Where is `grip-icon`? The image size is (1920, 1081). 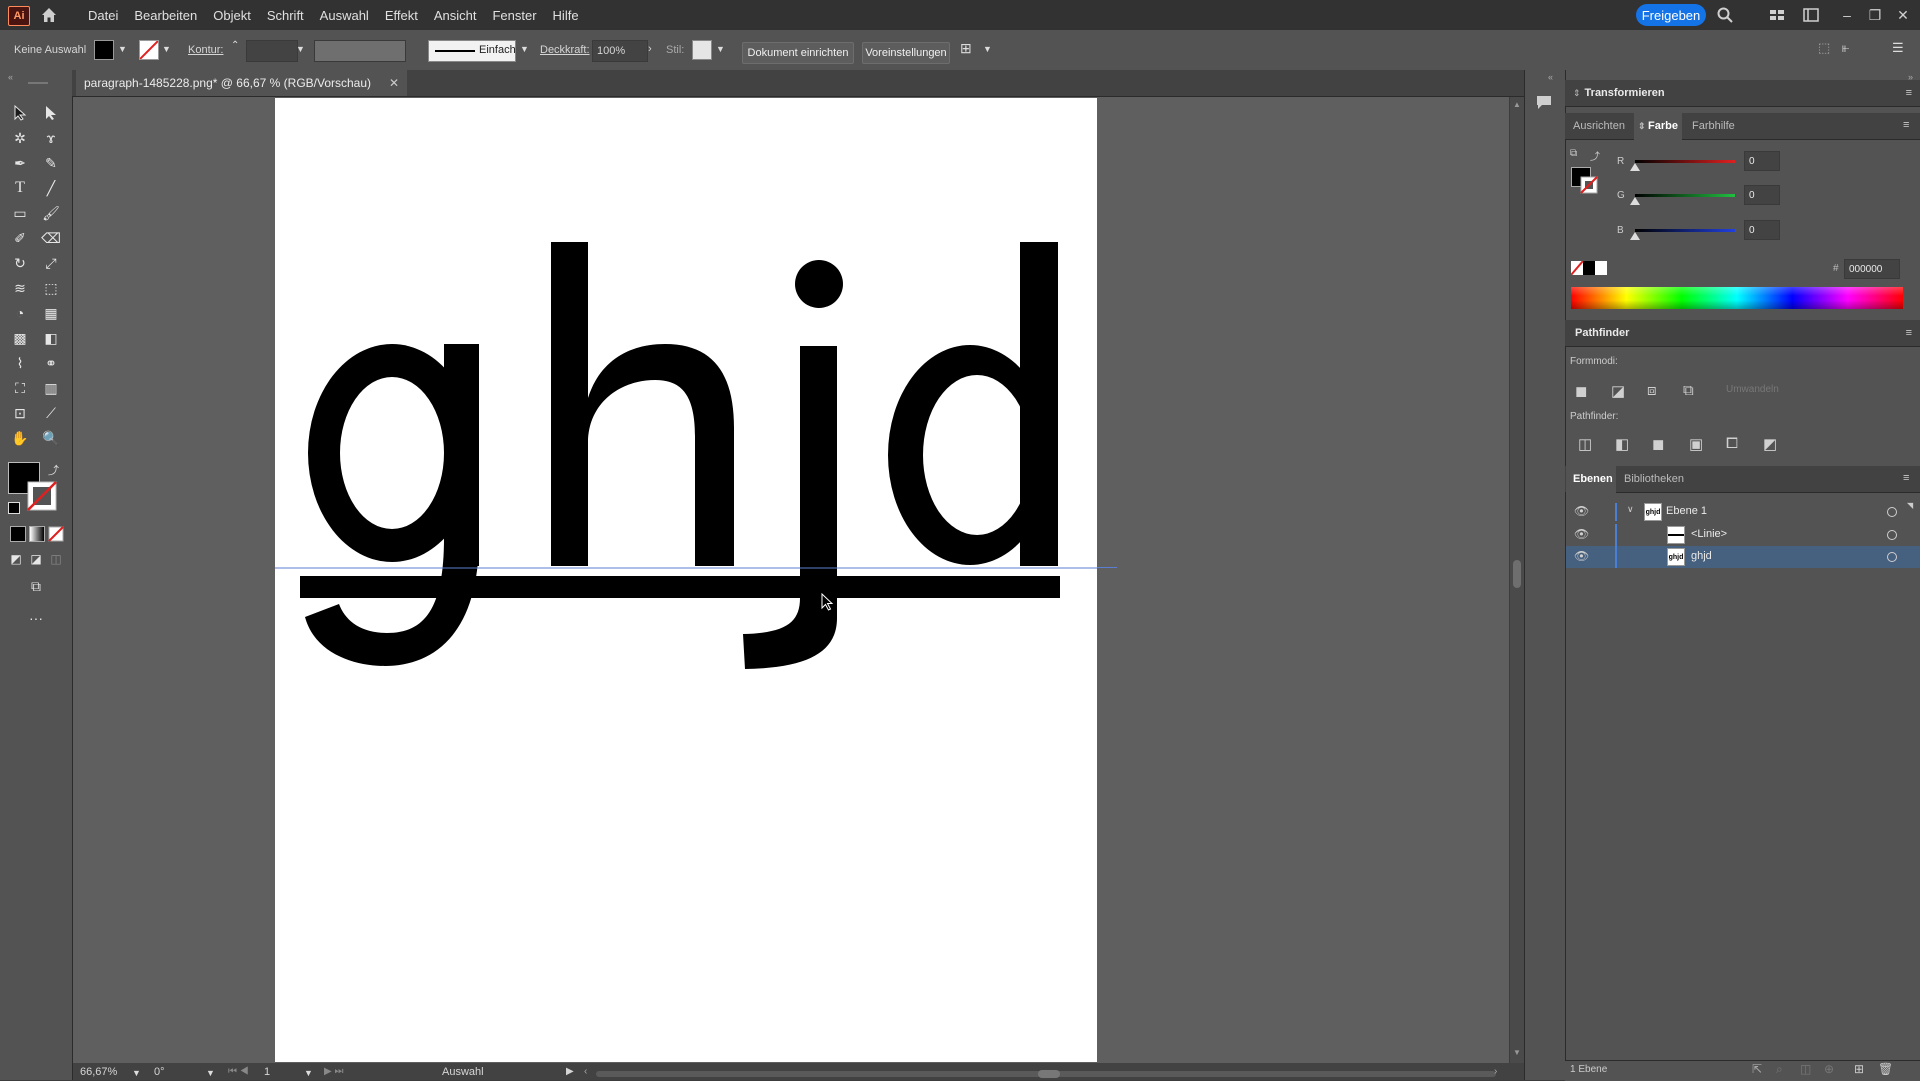 grip-icon is located at coordinates (38, 83).